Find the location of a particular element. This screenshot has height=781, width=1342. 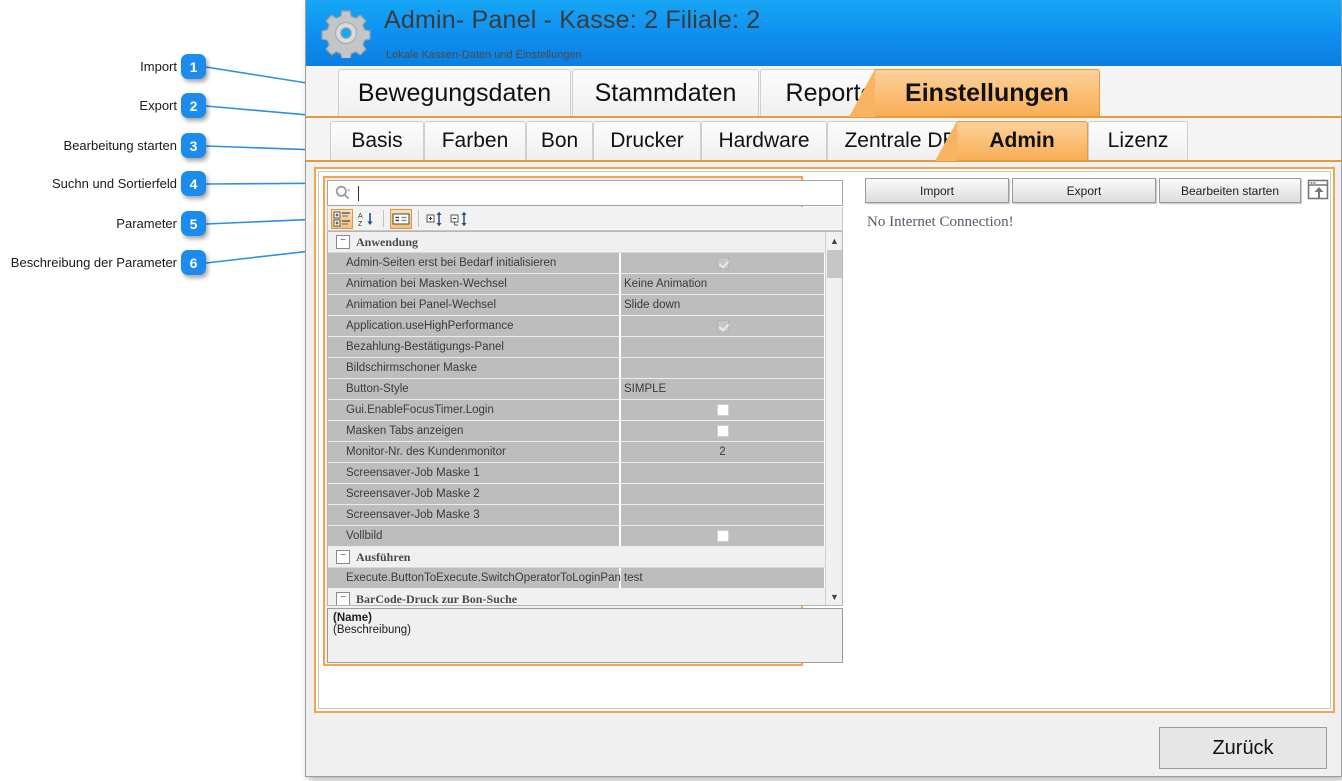

zurueck-button: Zurück is located at coordinates (1243, 748).